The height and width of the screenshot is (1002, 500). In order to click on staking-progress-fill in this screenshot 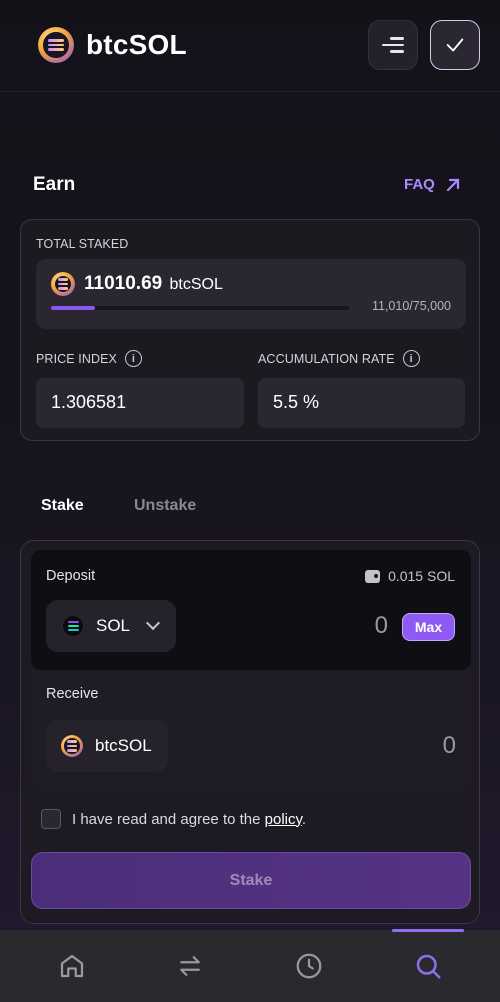, I will do `click(73, 308)`.